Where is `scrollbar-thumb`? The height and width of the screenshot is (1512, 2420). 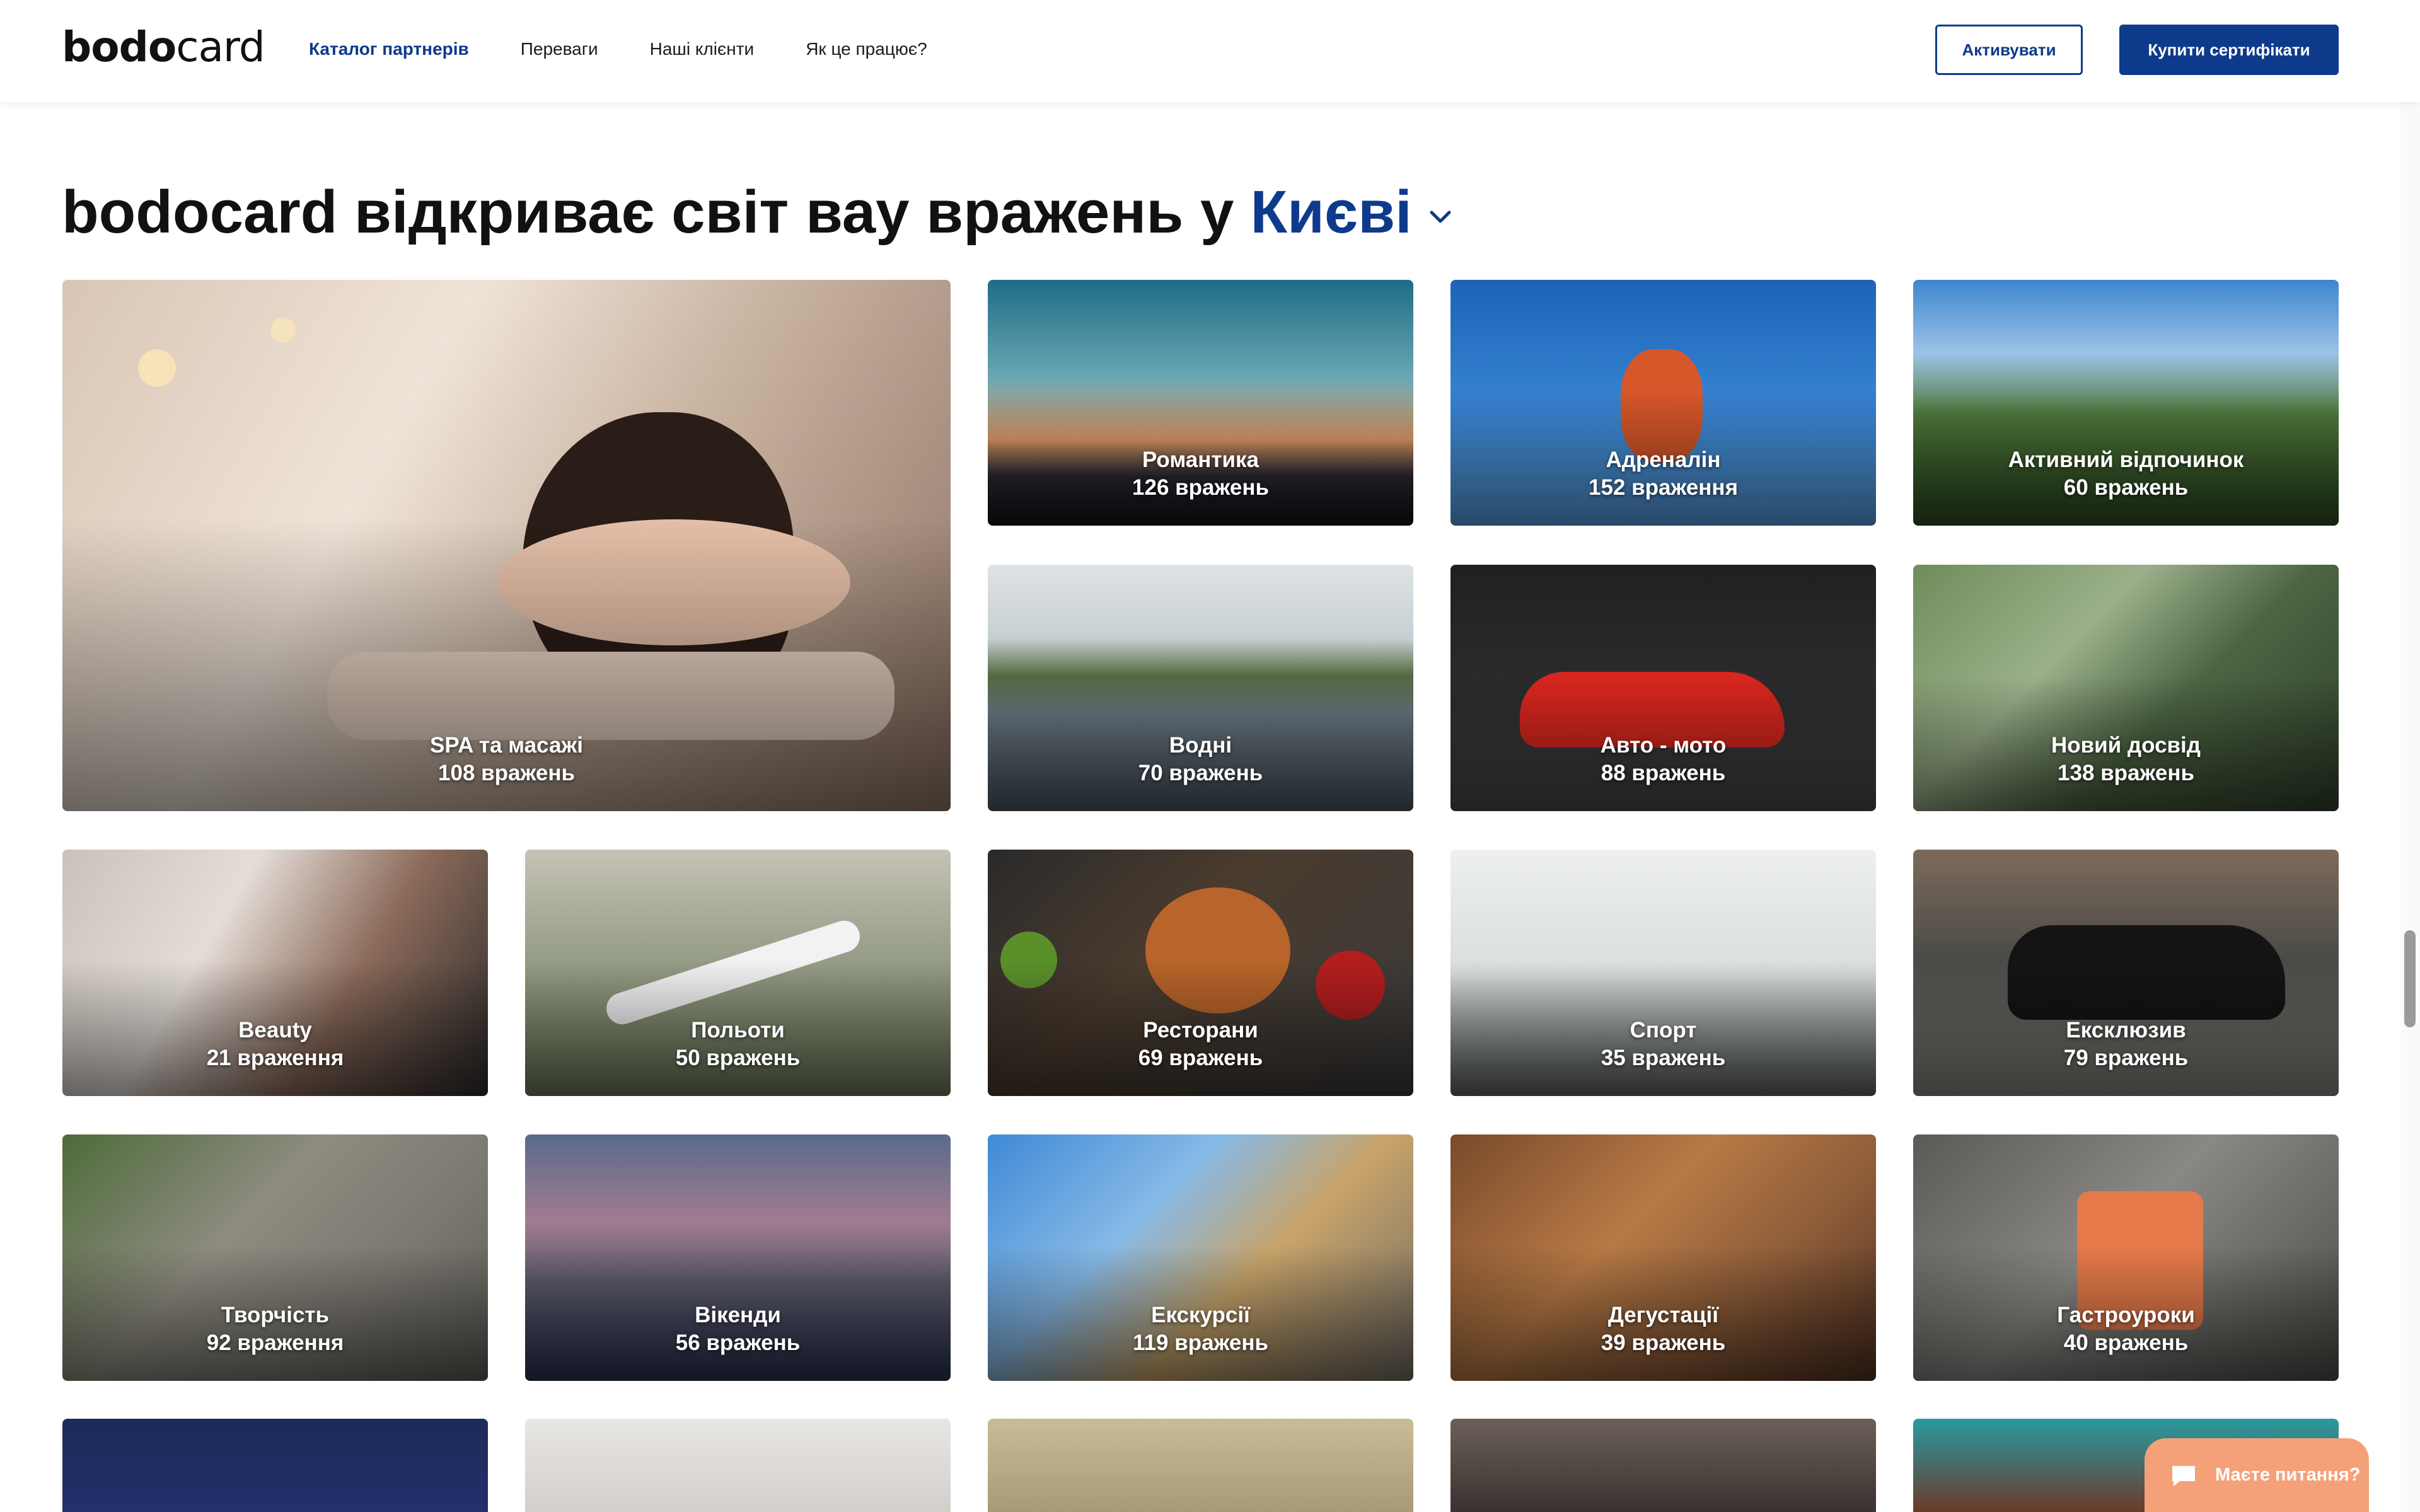
scrollbar-thumb is located at coordinates (2410, 978).